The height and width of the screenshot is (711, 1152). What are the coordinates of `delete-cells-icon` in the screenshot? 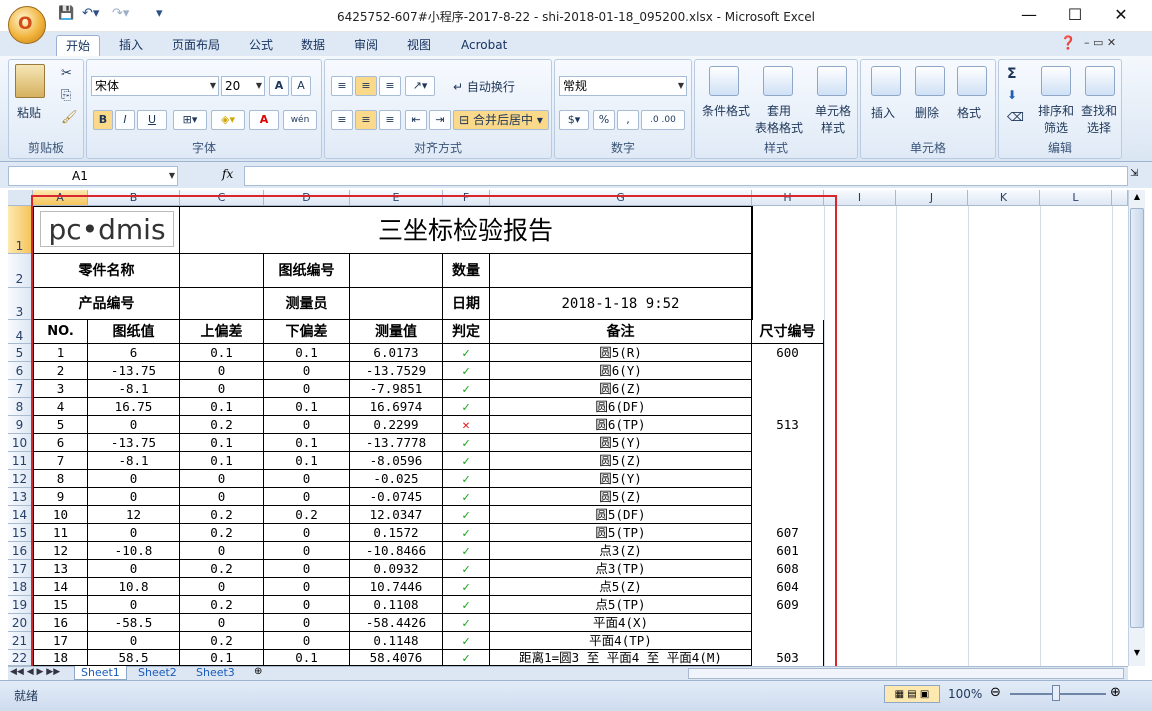 It's located at (930, 81).